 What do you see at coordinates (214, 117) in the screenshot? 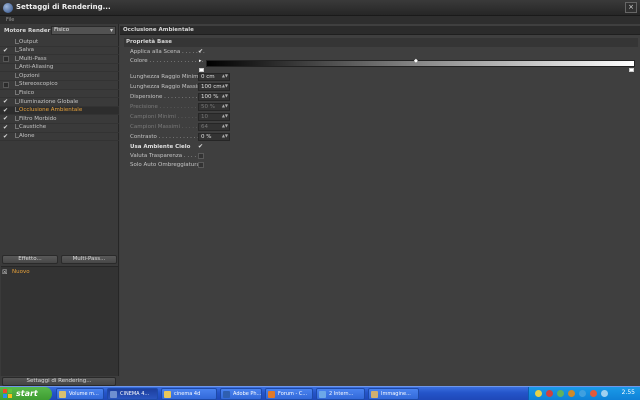
I see `min-samples-field: 10 ▲▼` at bounding box center [214, 117].